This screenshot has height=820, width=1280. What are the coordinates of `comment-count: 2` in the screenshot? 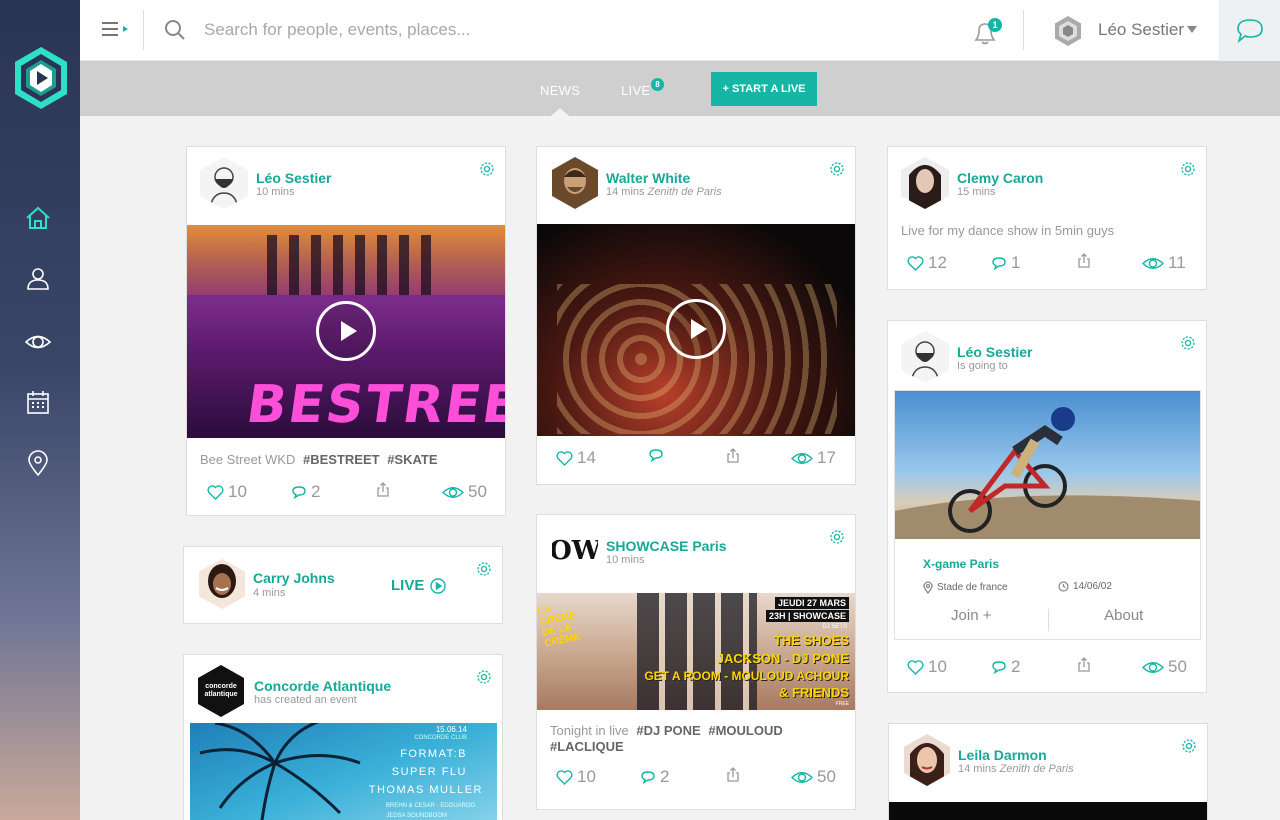 It's located at (1016, 666).